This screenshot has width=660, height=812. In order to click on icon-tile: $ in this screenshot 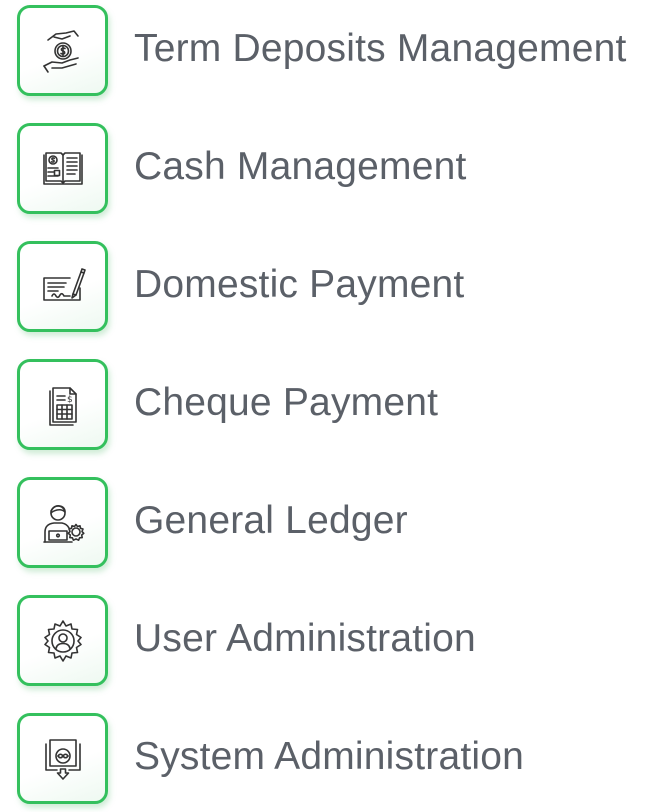, I will do `click(62, 404)`.